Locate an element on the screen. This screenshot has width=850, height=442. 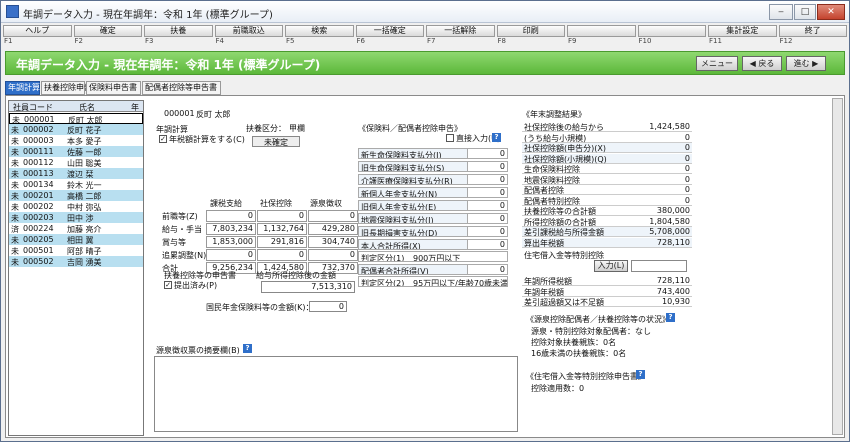
fkey-8: 印刷 F8 is located at coordinates (530, 36).